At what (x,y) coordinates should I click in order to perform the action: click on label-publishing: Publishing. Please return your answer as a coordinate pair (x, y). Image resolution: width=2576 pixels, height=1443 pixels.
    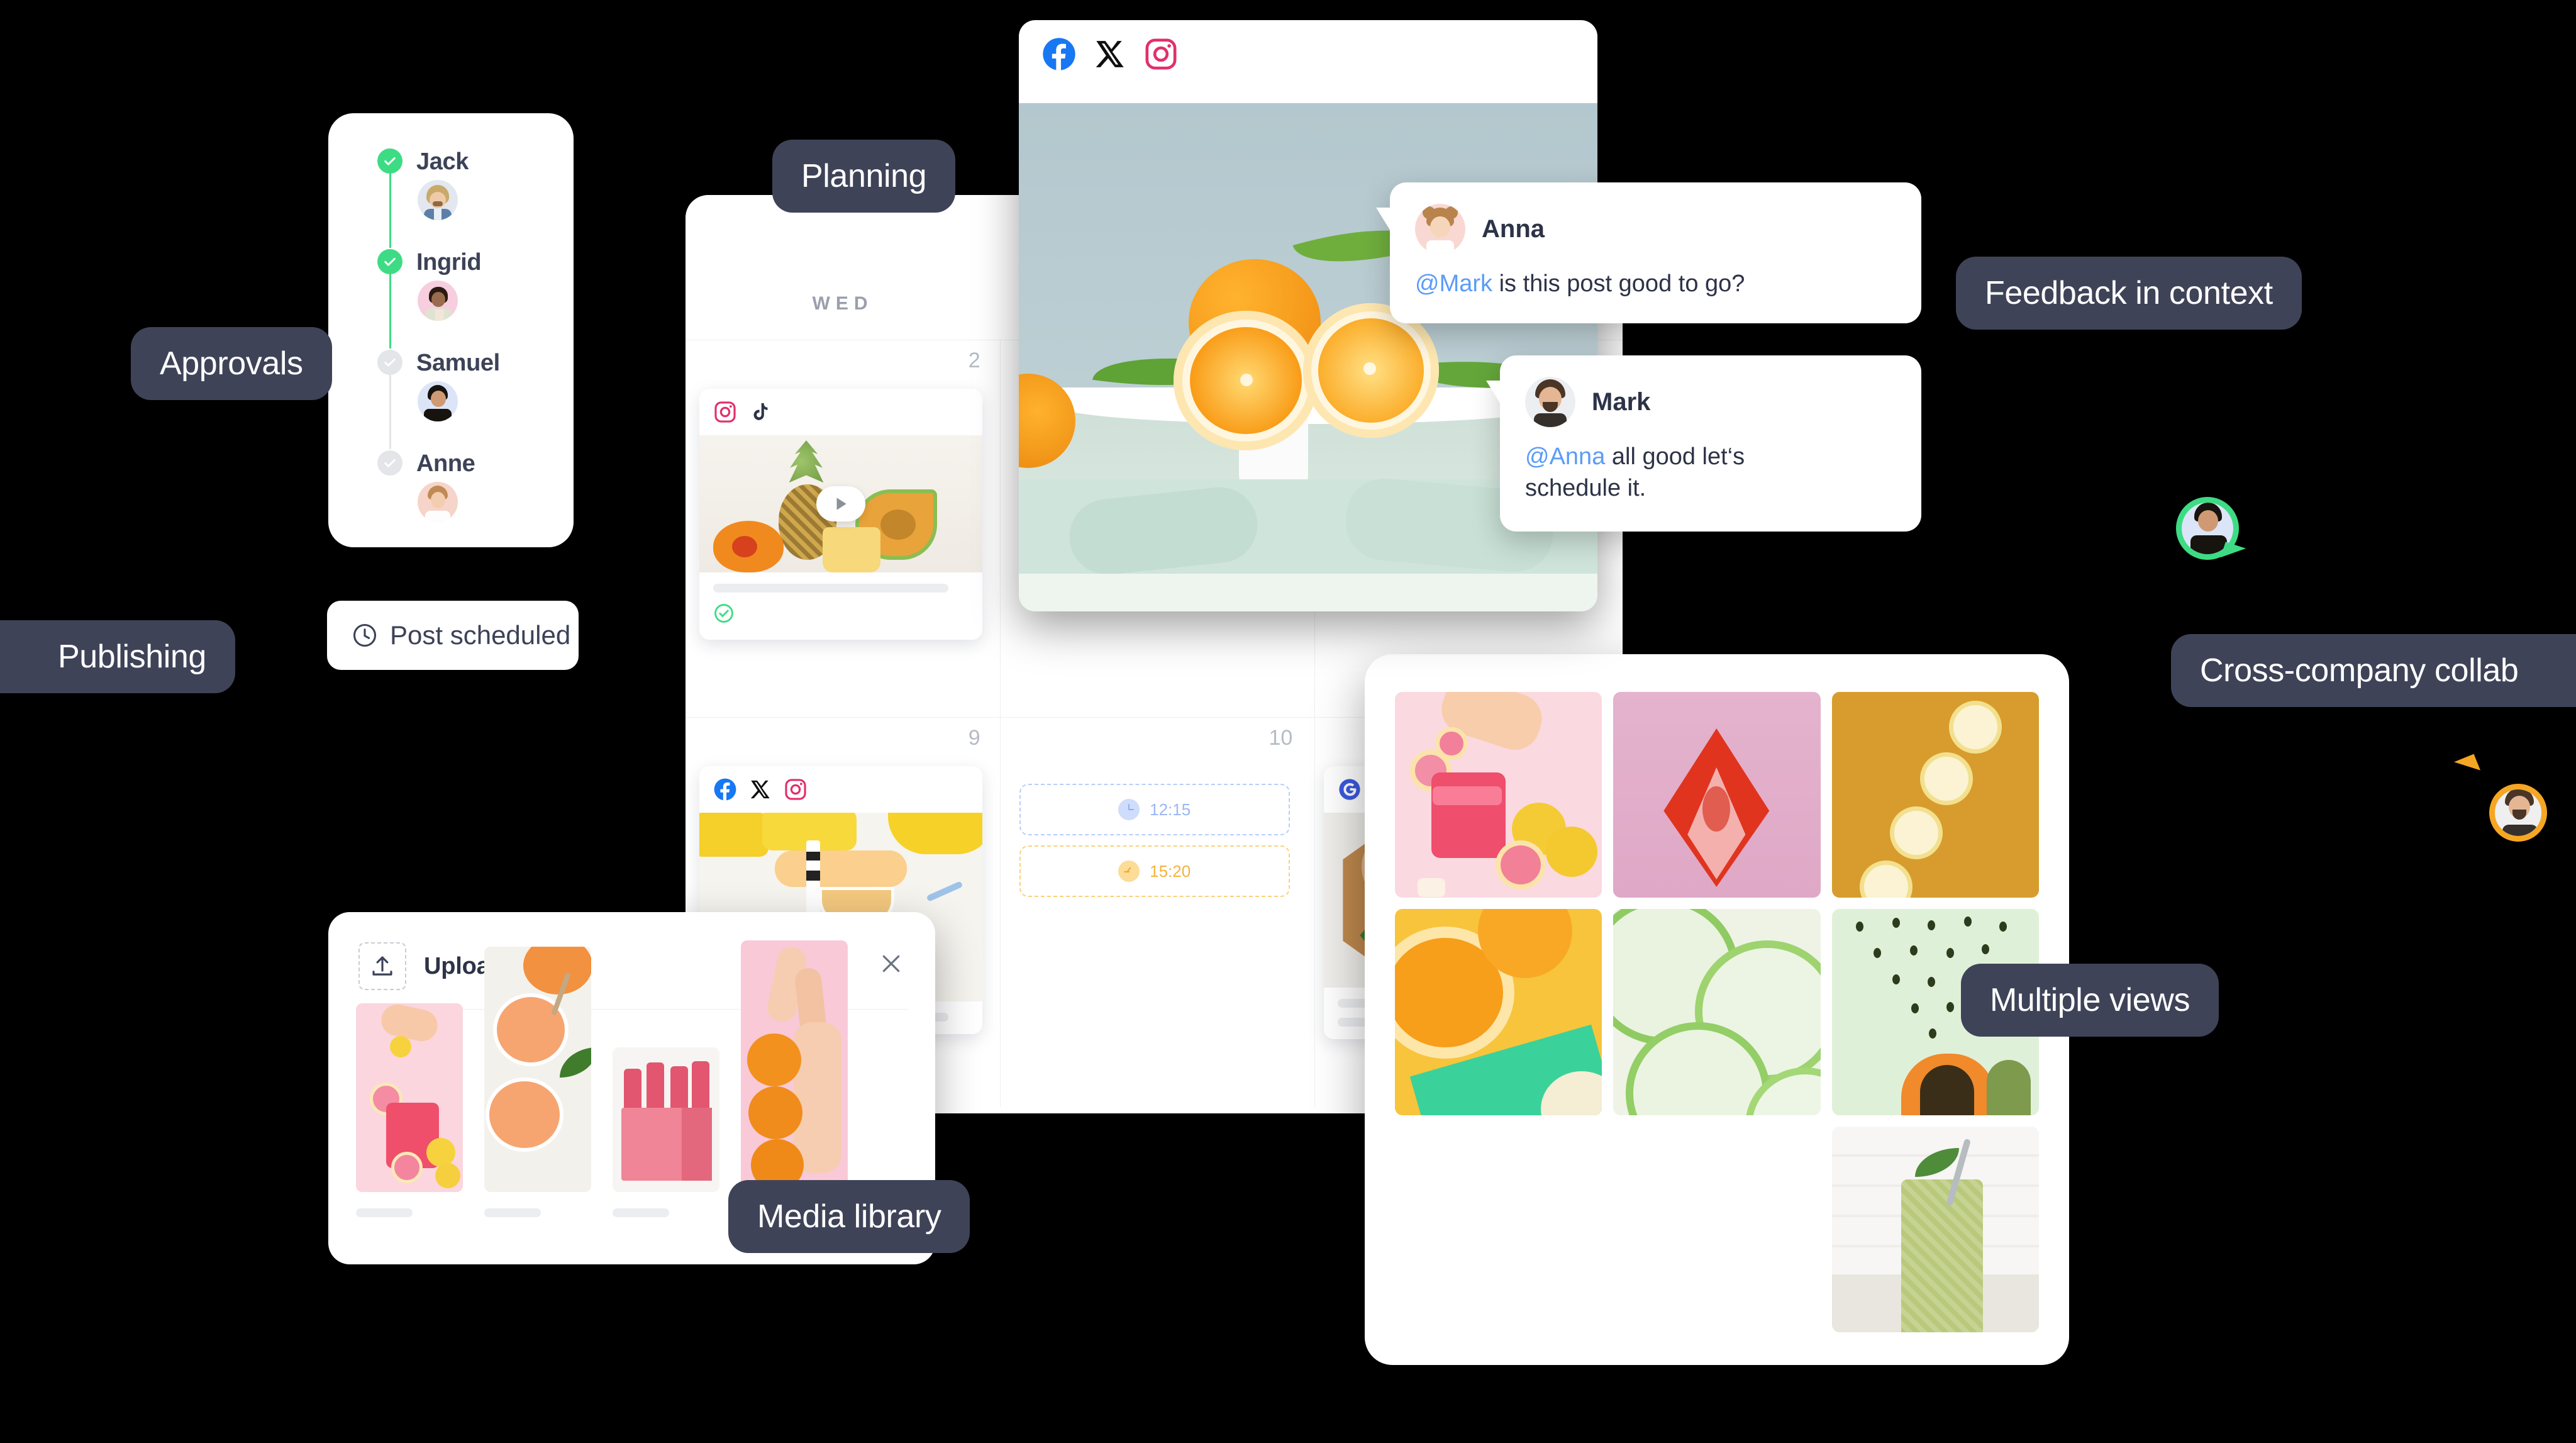
    Looking at the image, I should click on (117, 656).